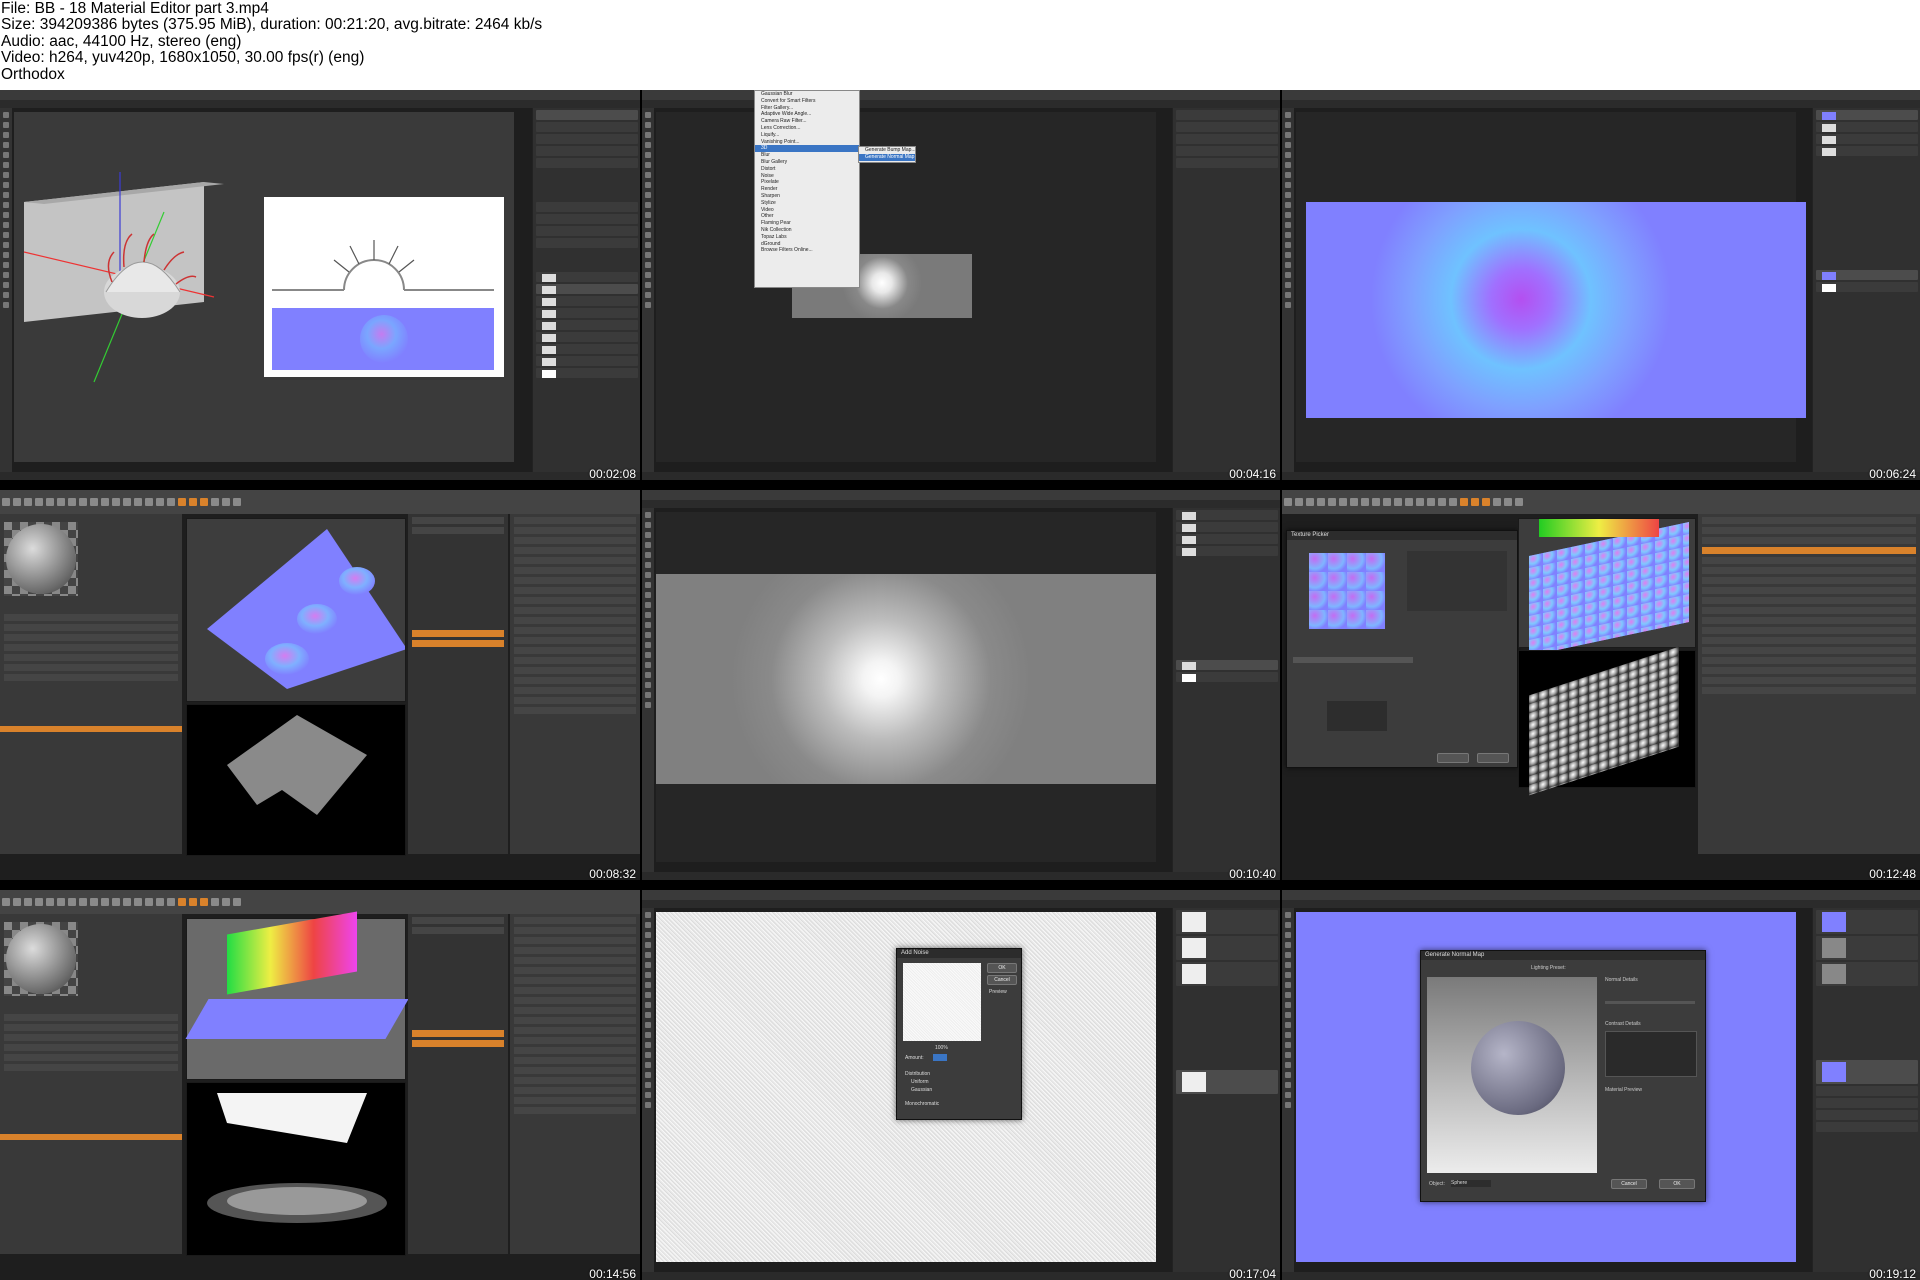  I want to click on detail-slider, so click(1650, 1002).